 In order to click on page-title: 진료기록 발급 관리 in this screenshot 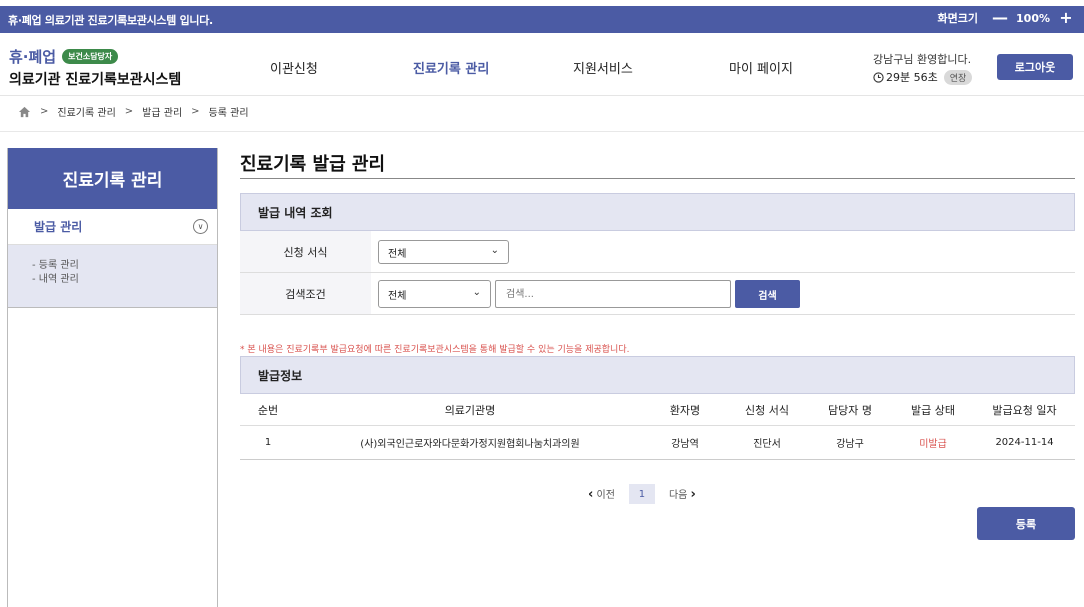, I will do `click(313, 164)`.